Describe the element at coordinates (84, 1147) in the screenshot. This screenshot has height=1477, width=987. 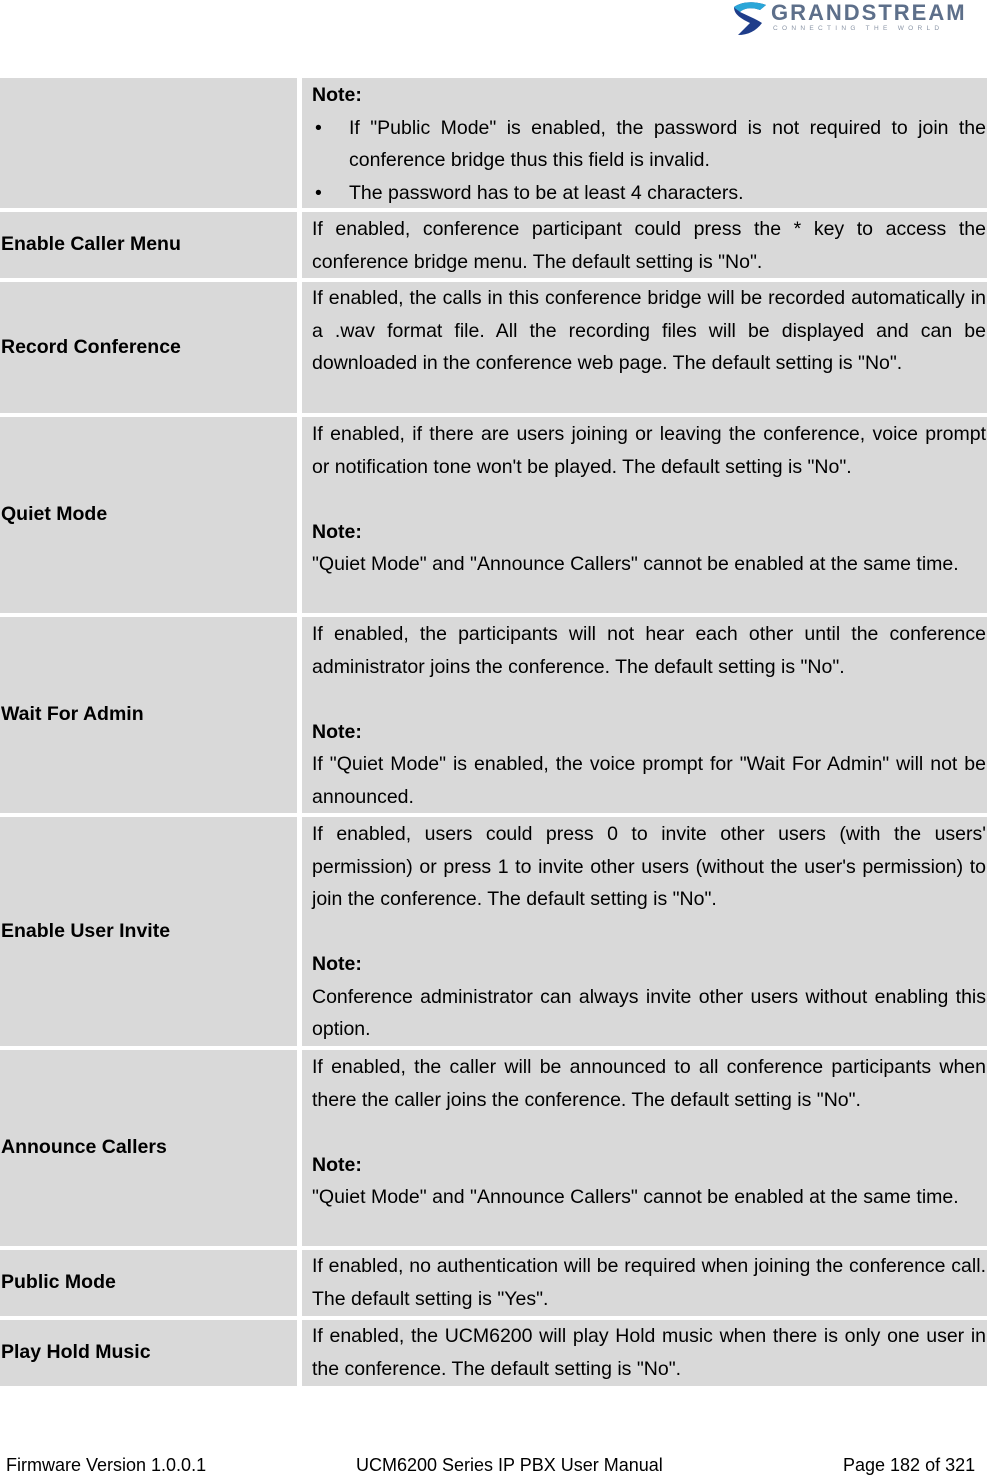
I see `setting-name: Announce Callers` at that location.